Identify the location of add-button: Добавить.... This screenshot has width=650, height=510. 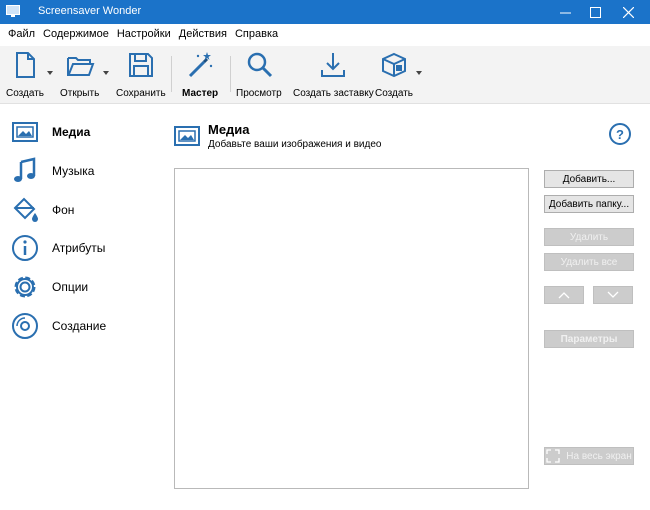
(589, 179).